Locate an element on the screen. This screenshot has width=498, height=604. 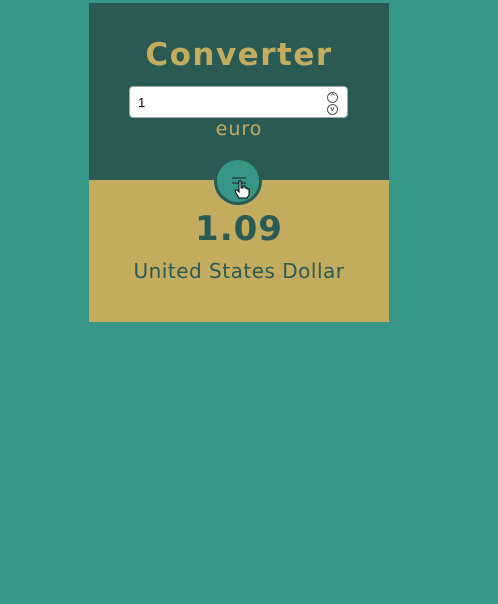
amount-input is located at coordinates (228, 102).